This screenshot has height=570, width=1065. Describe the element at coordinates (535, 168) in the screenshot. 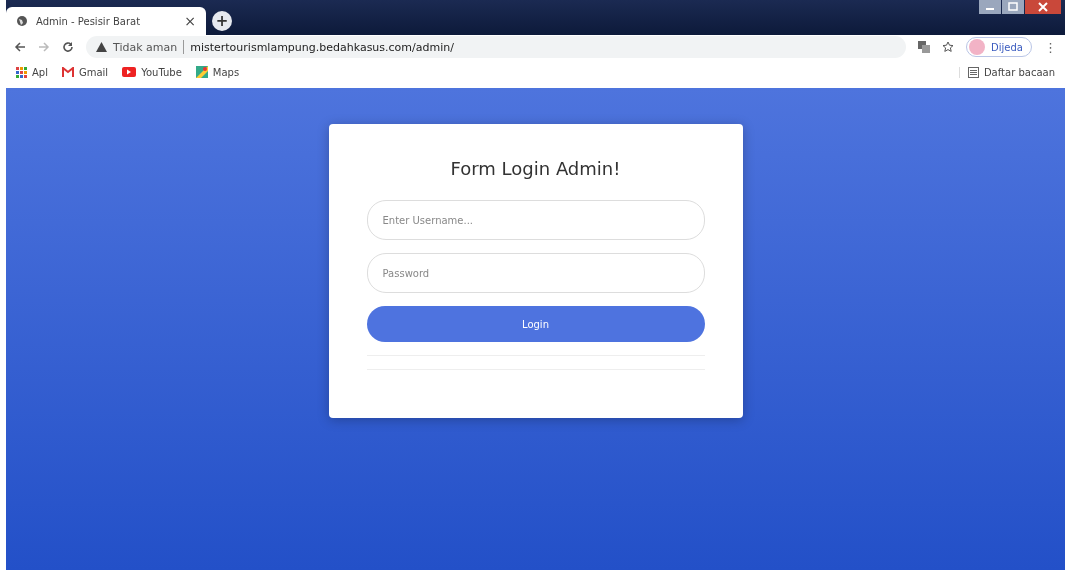

I see `form-title: Form Login Admin!` at that location.